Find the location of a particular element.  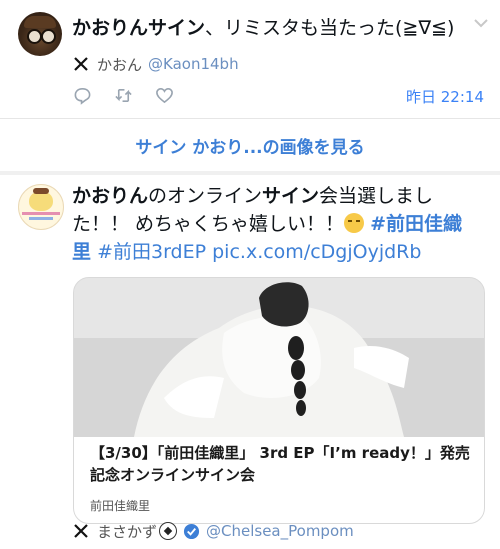

soccer-ball-emoji is located at coordinates (168, 531).